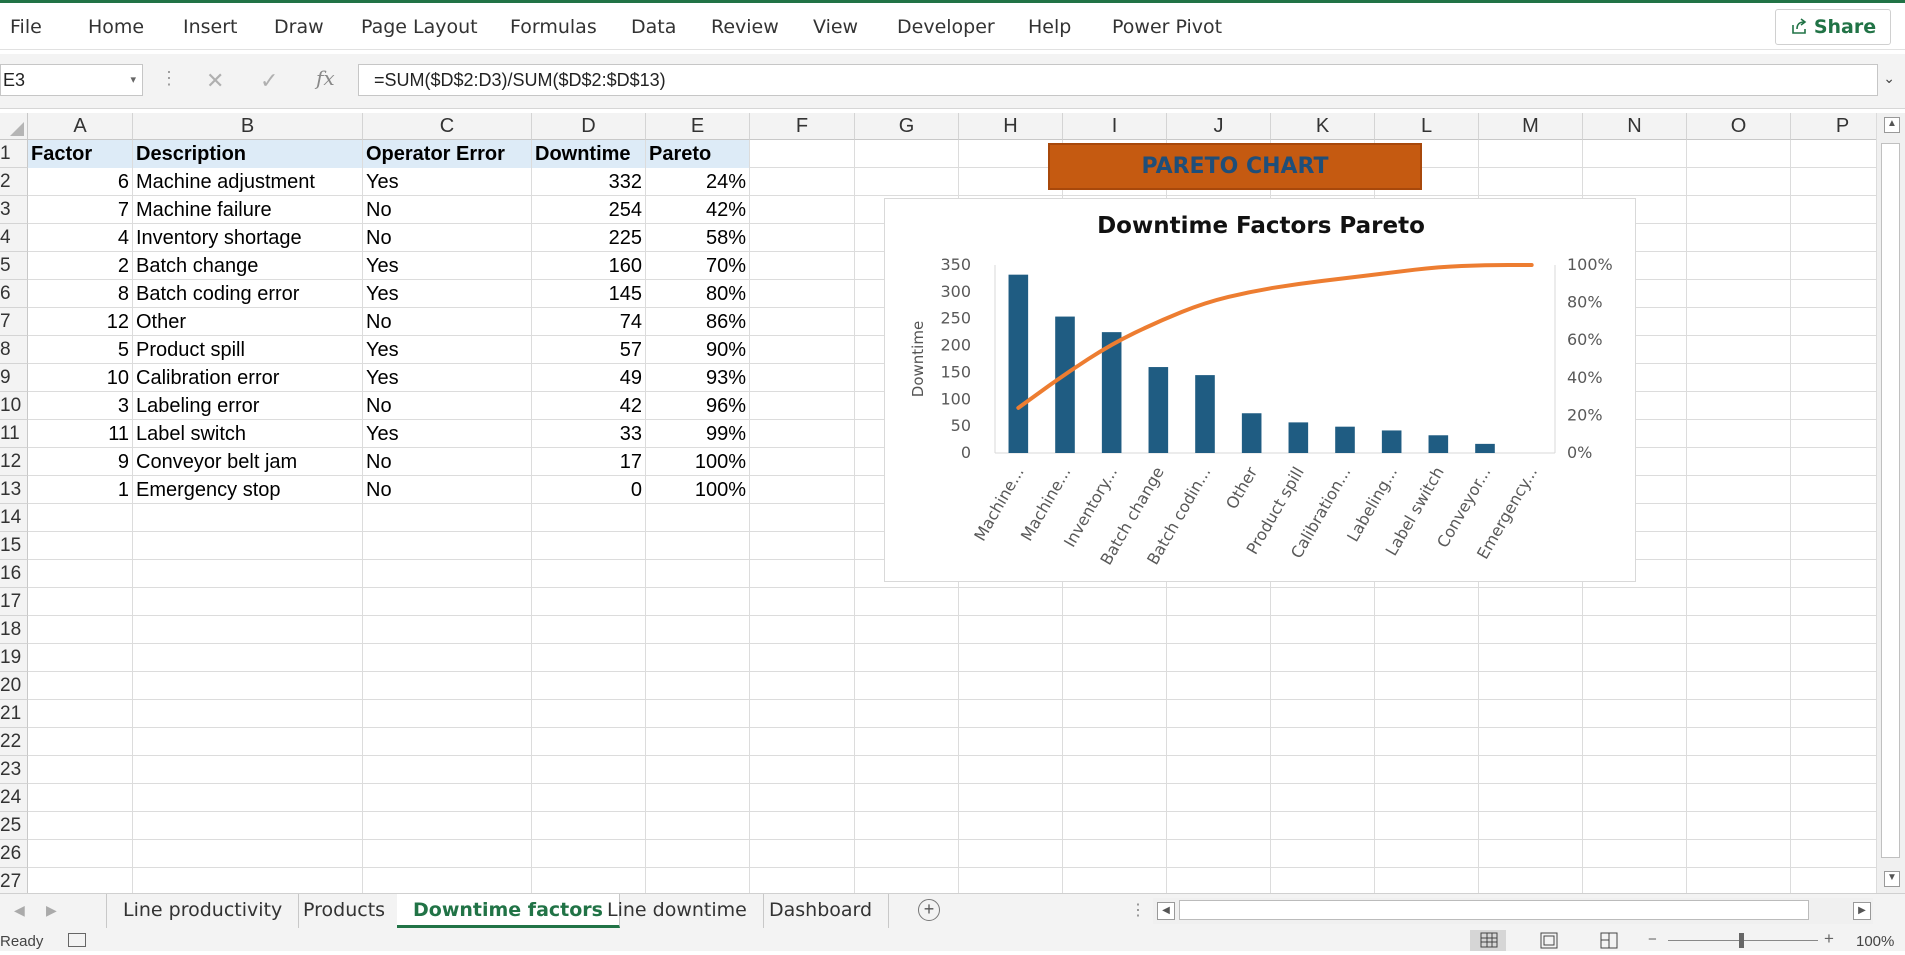 The image size is (1905, 955). I want to click on column-header-i: I, so click(1115, 126).